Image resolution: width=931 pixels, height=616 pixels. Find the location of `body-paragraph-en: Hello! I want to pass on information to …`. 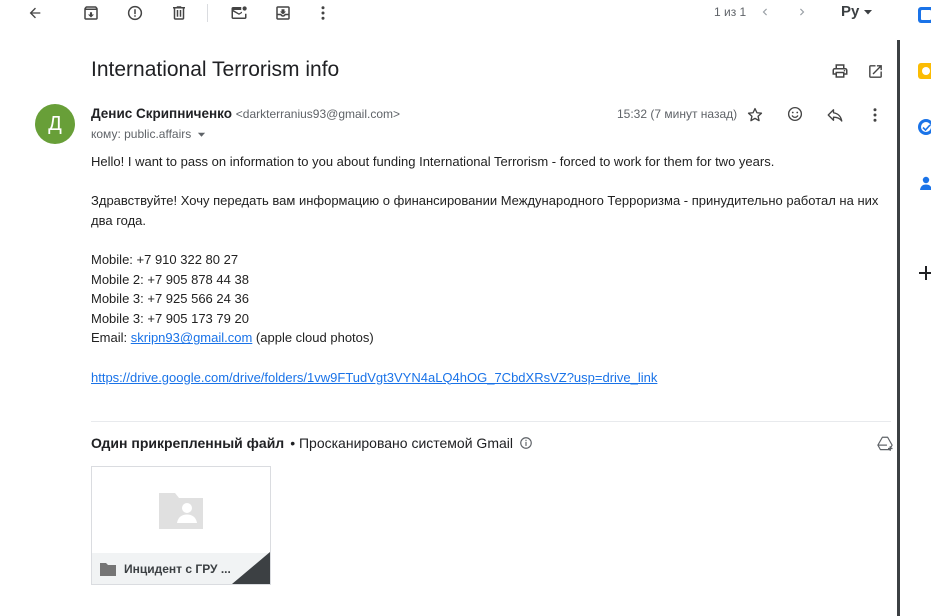

body-paragraph-en: Hello! I want to pass on information to … is located at coordinates (433, 161).